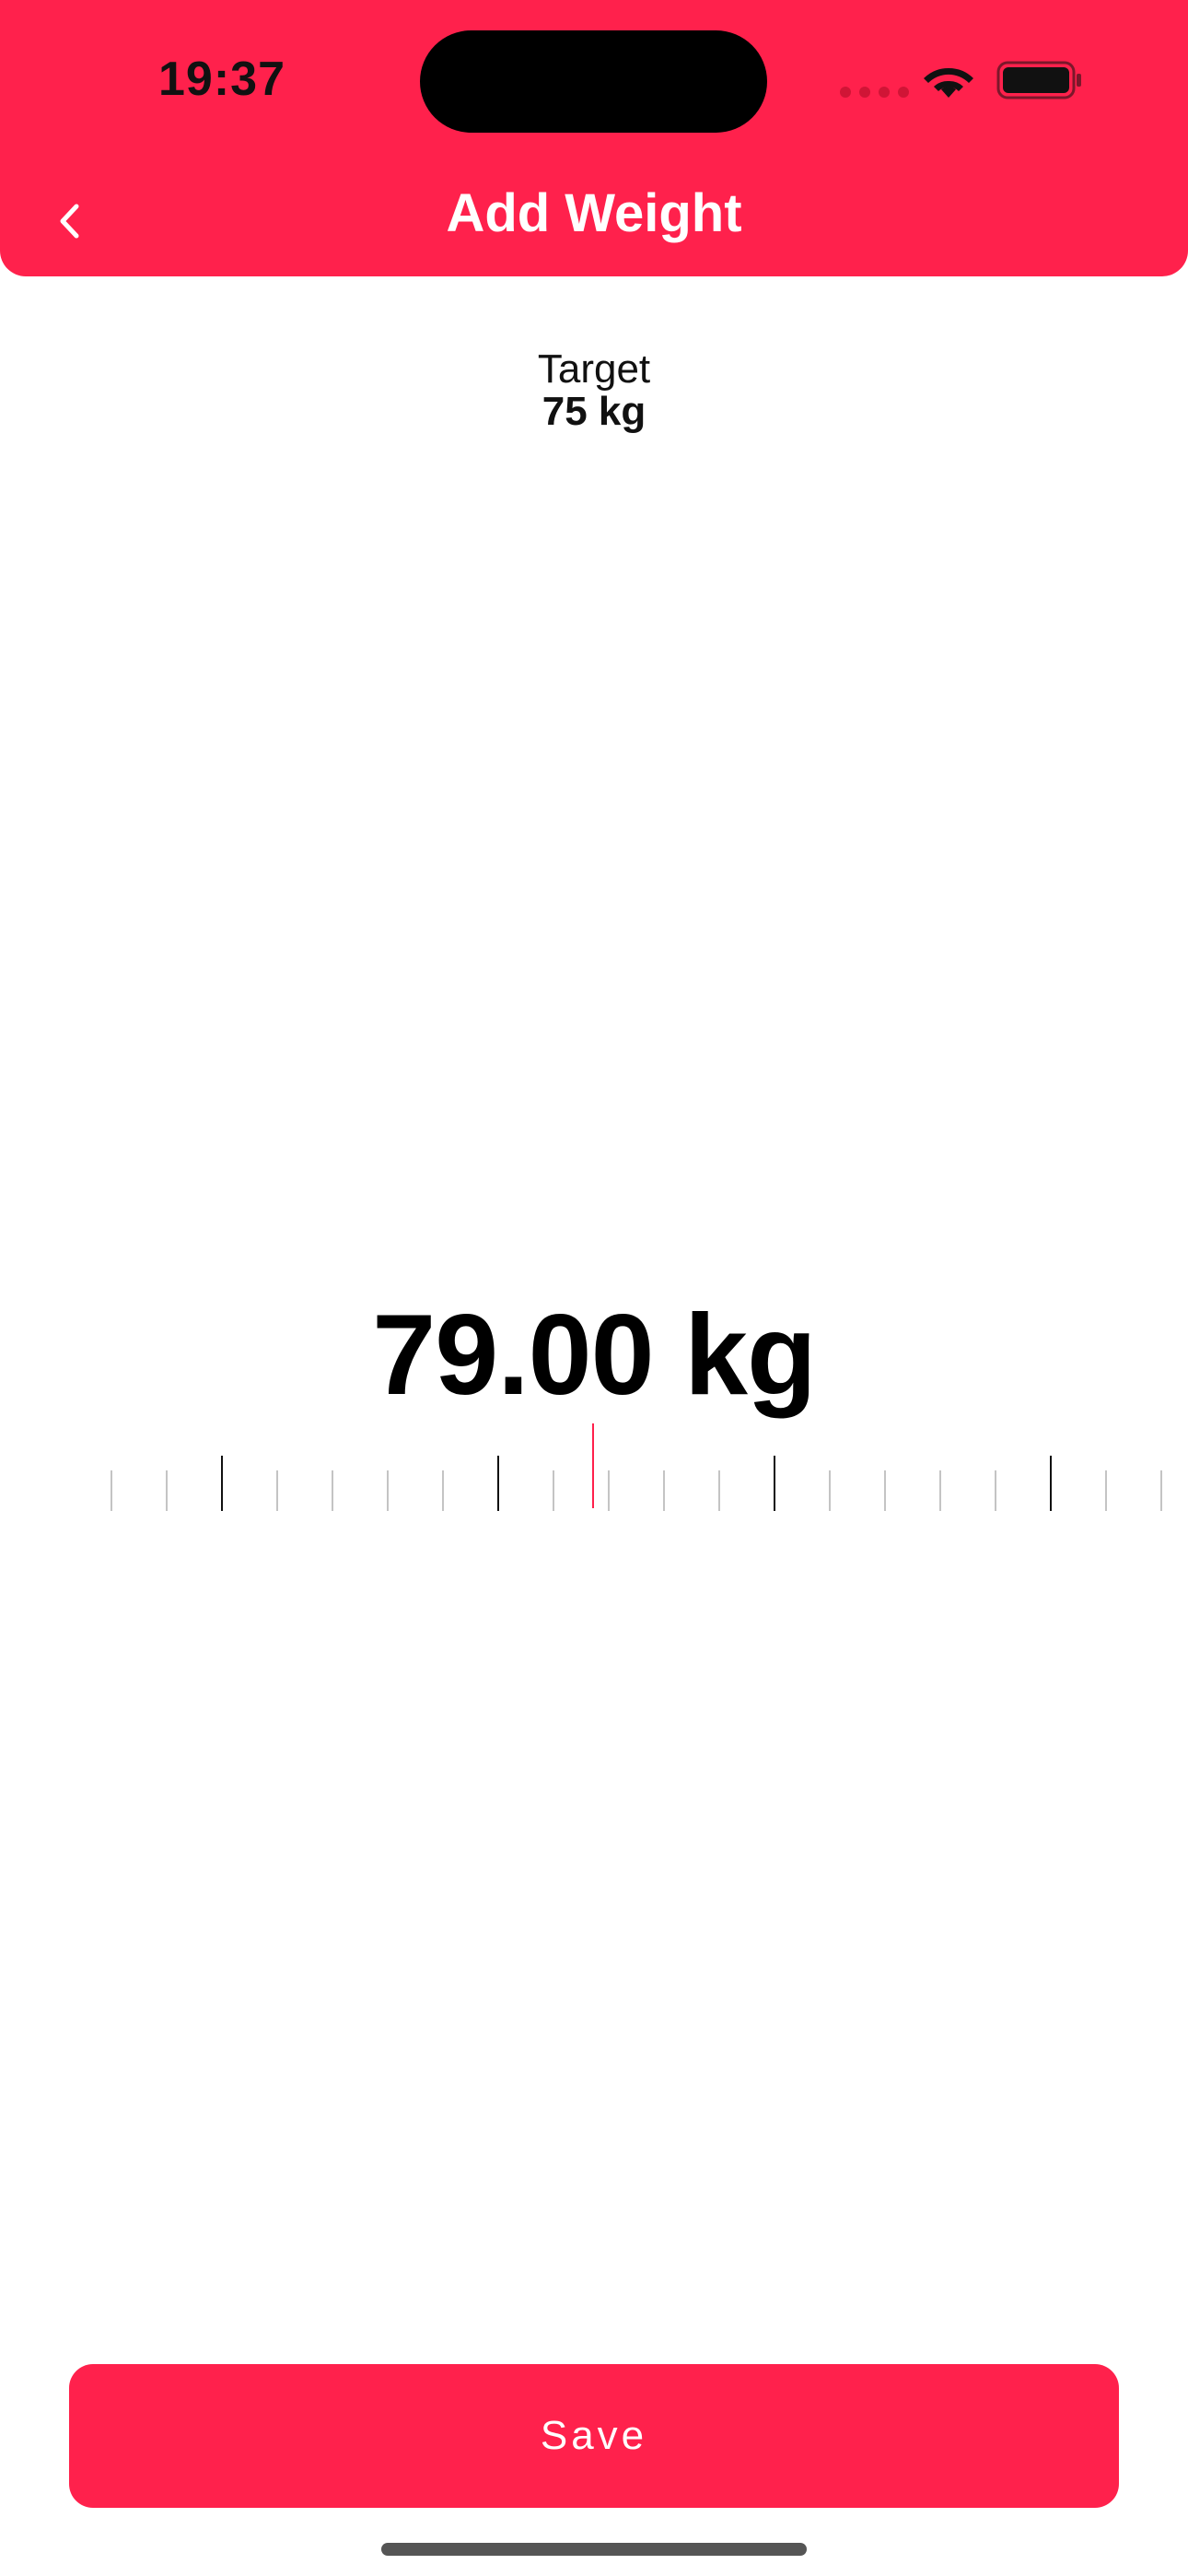 This screenshot has width=1188, height=2576. What do you see at coordinates (594, 369) in the screenshot?
I see `target-label: Target` at bounding box center [594, 369].